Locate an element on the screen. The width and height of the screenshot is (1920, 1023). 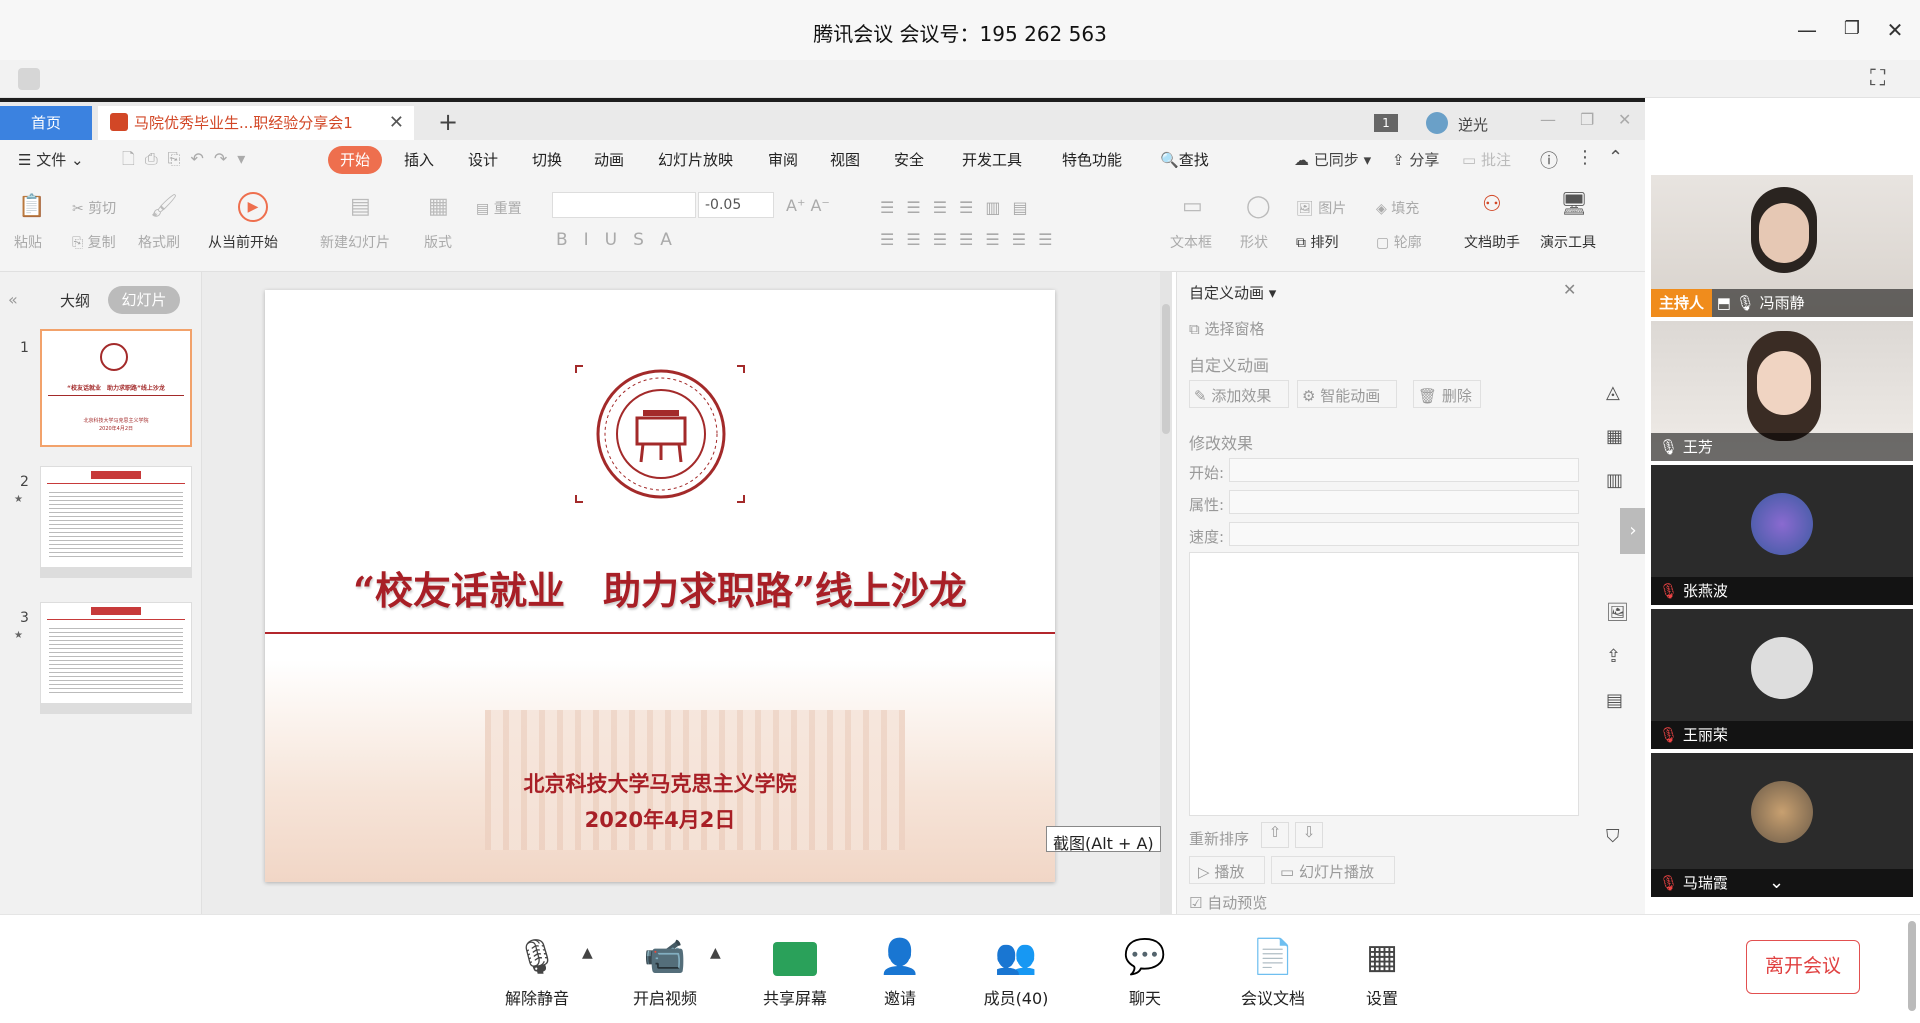
members-button: 👥 成员(40) is located at coordinates (1016, 972).